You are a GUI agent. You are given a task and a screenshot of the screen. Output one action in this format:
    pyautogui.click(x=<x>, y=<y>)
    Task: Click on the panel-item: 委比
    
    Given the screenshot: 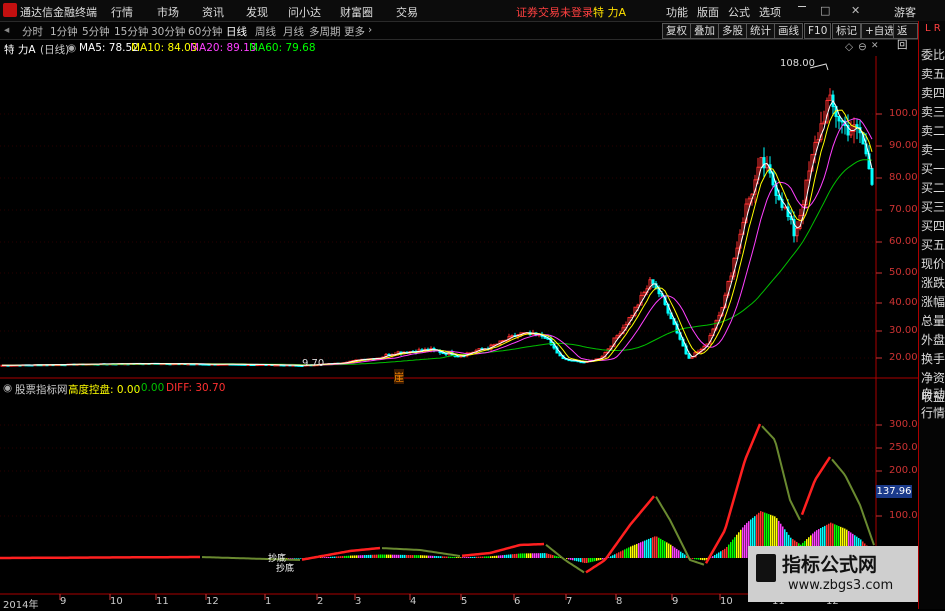 What is the action you would take?
    pyautogui.click(x=932, y=55)
    